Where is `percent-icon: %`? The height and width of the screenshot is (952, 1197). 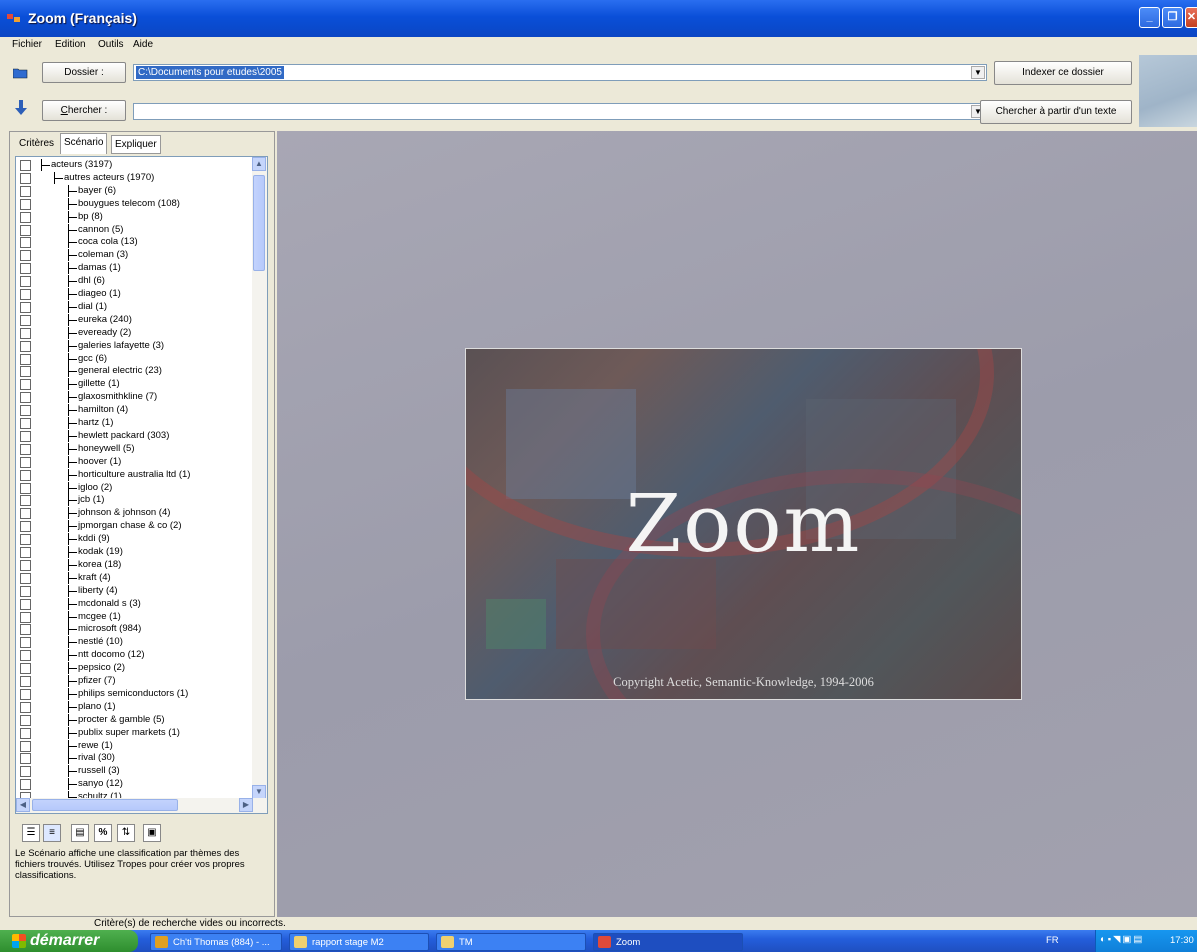 percent-icon: % is located at coordinates (103, 833).